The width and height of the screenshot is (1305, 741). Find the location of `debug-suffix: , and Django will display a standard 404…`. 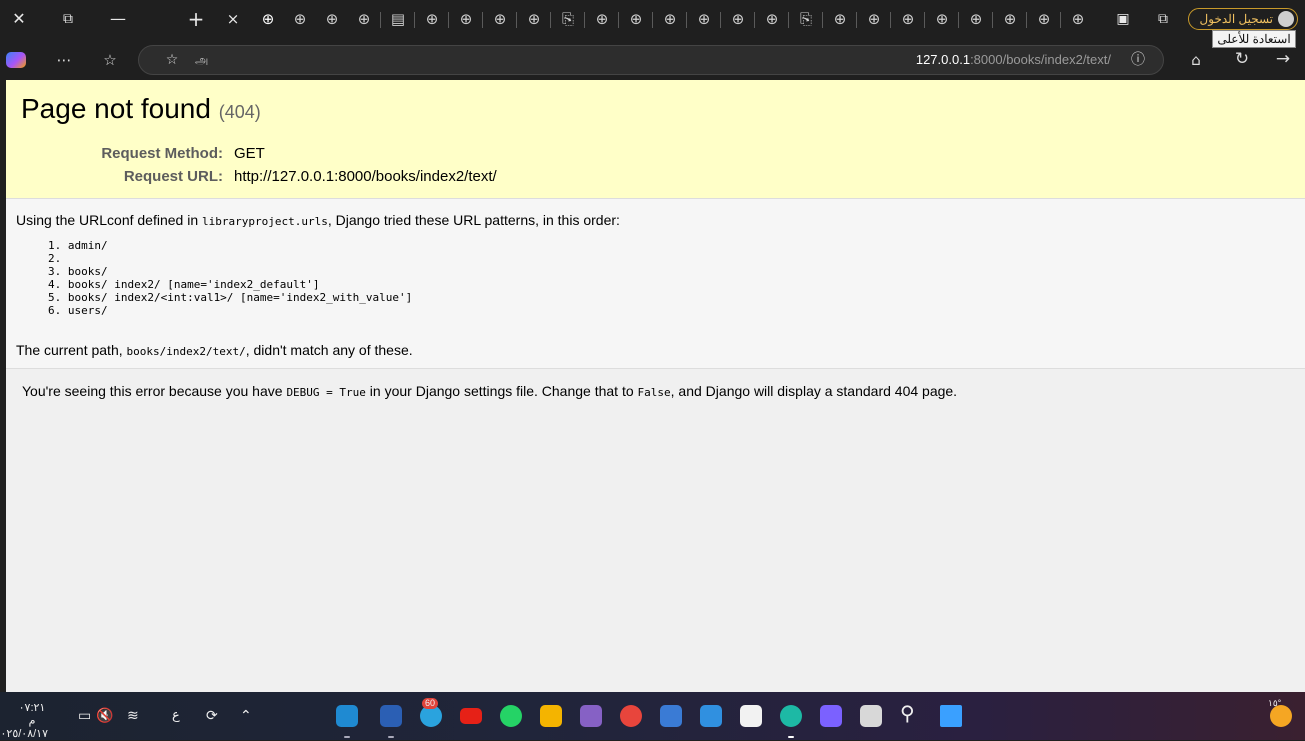

debug-suffix: , and Django will display a standard 404… is located at coordinates (814, 391).